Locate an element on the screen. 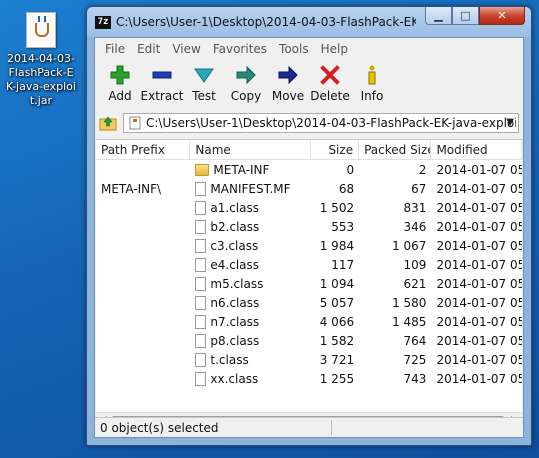  extract-button: Extract is located at coordinates (162, 85).